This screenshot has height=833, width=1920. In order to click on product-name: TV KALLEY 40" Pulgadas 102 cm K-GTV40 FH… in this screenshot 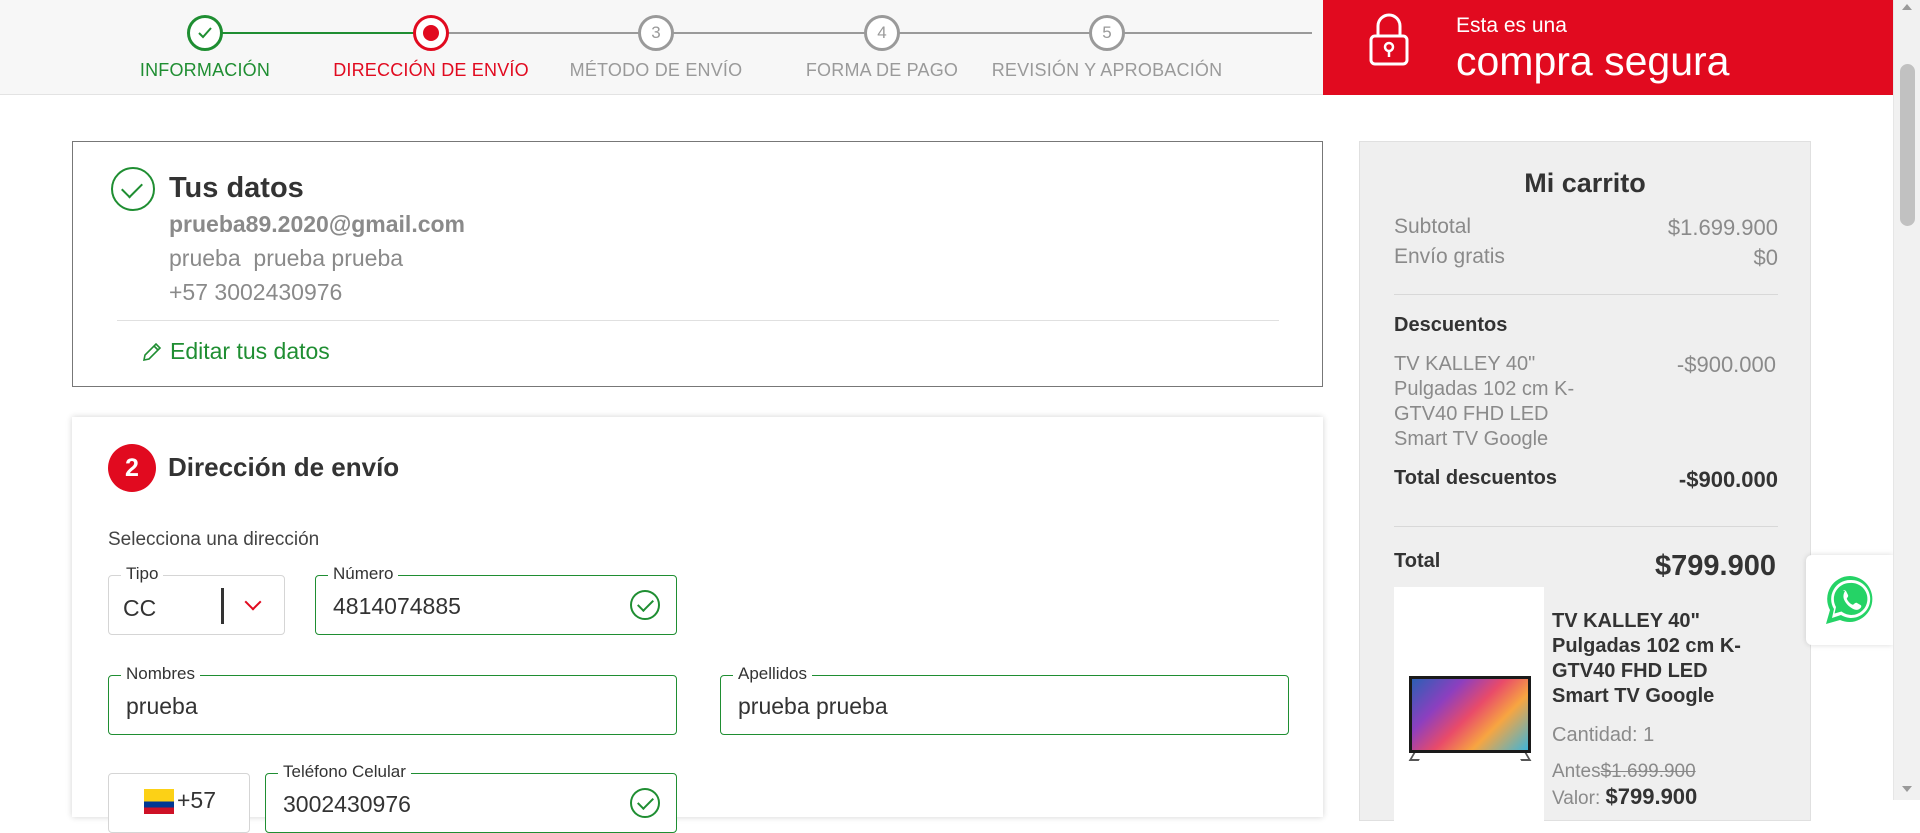, I will do `click(1646, 658)`.